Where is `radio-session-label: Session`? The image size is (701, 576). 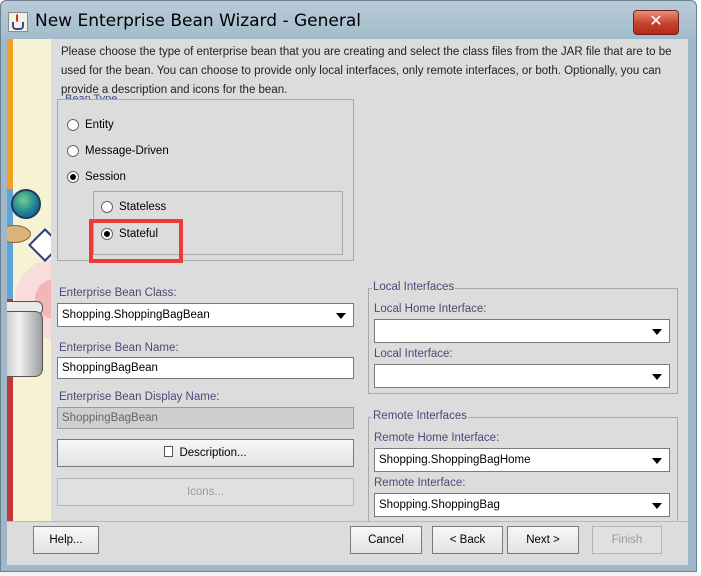 radio-session-label: Session is located at coordinates (105, 177).